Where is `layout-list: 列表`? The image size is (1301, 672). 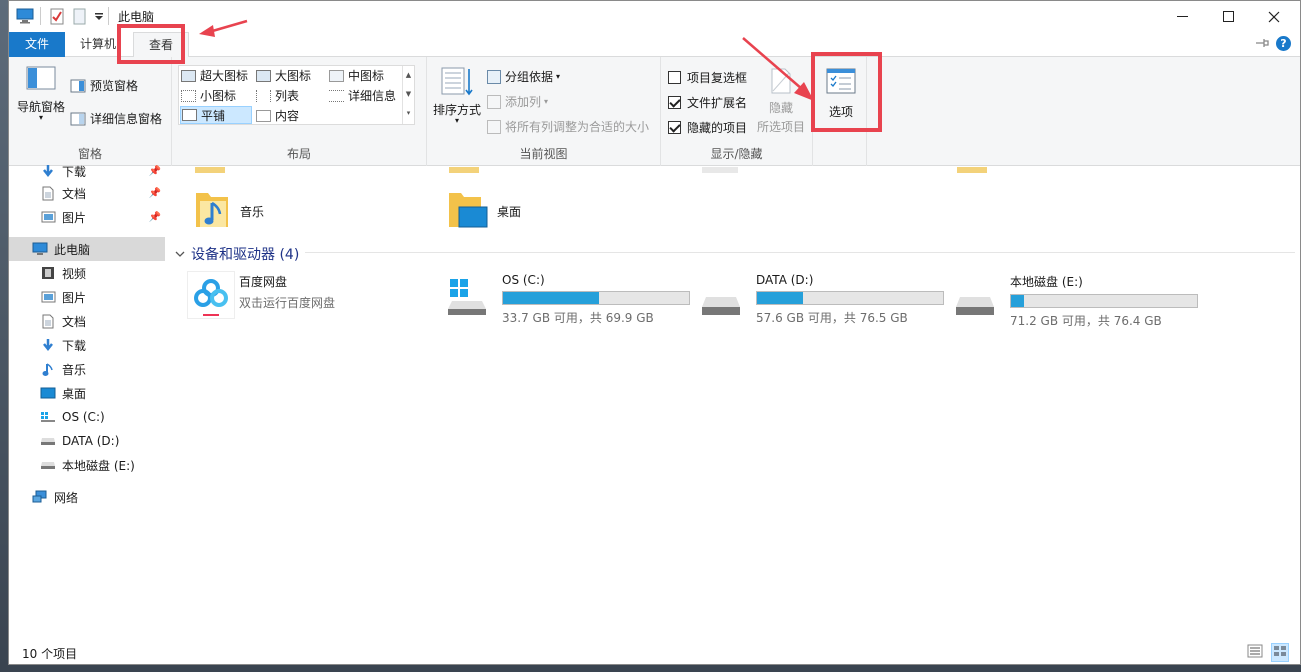 layout-list: 列表 is located at coordinates (277, 95).